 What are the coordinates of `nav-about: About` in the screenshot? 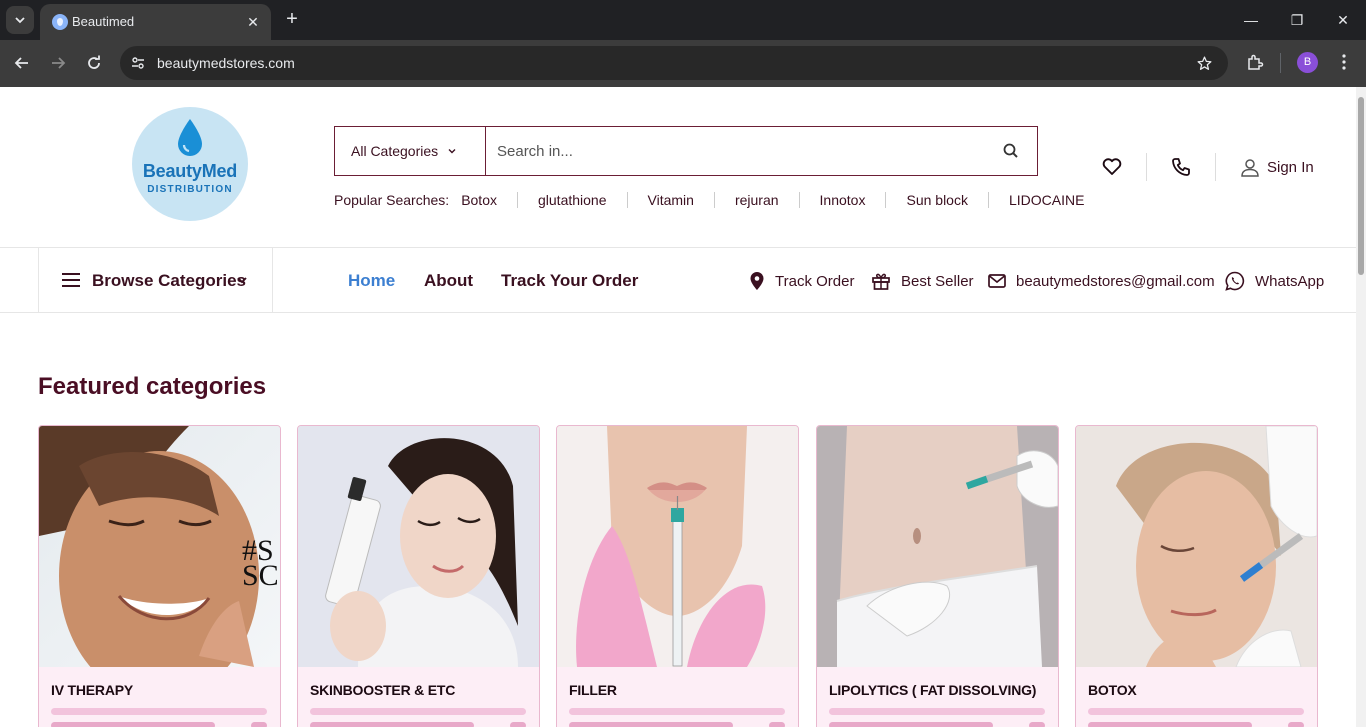 It's located at (448, 281).